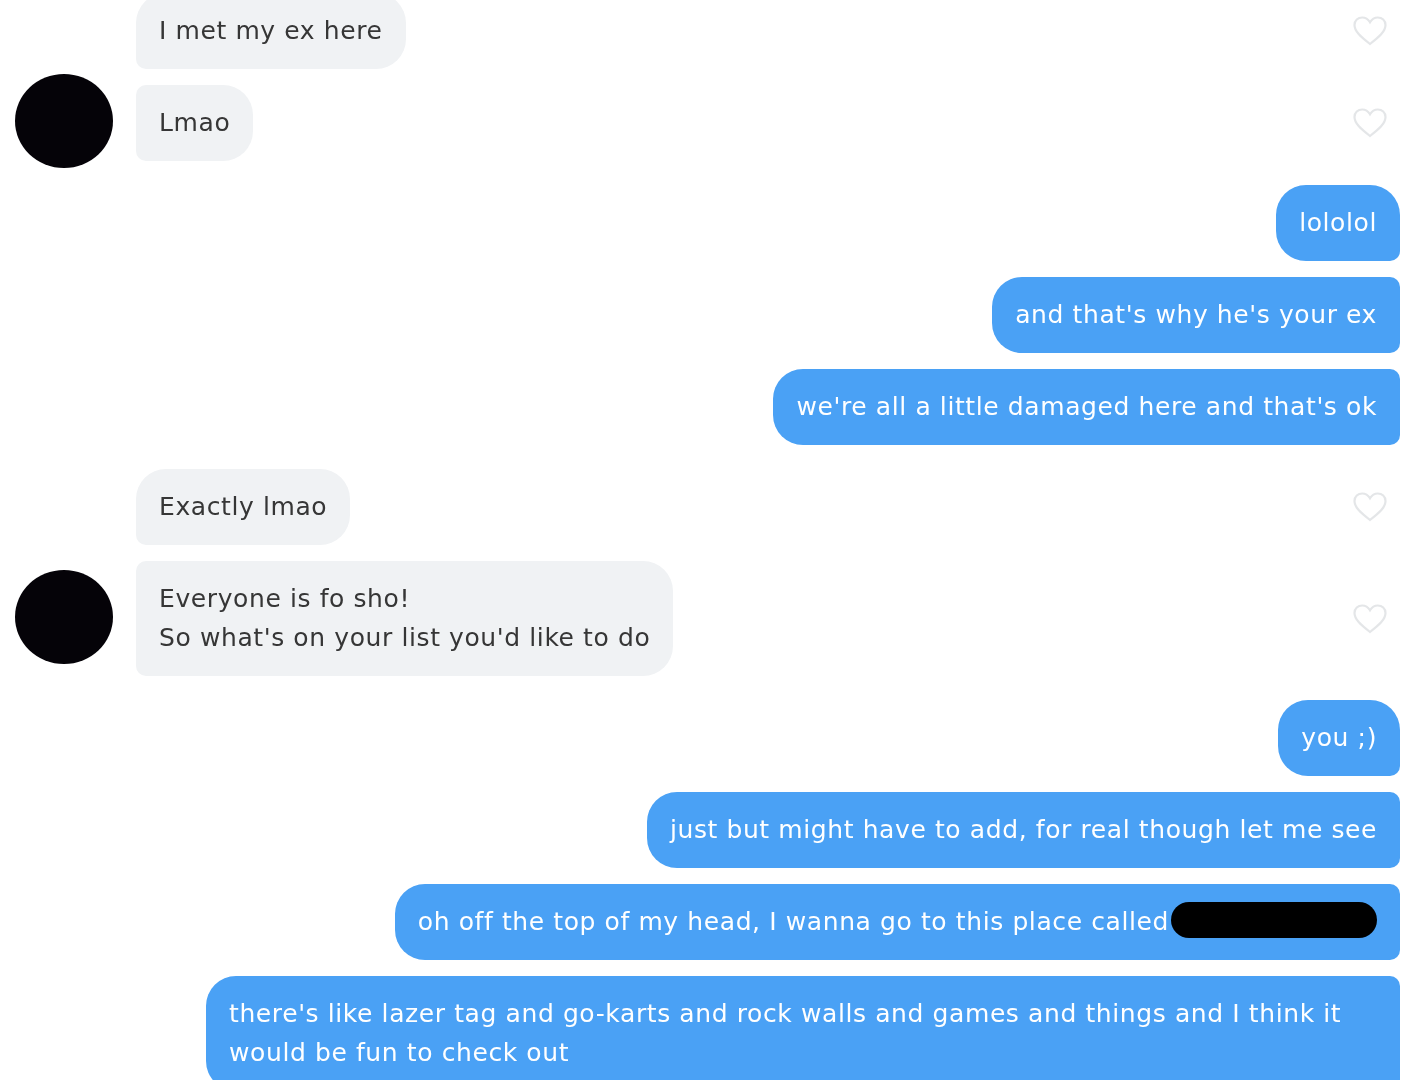  I want to click on message-text: I met my ex here, so click(271, 30).